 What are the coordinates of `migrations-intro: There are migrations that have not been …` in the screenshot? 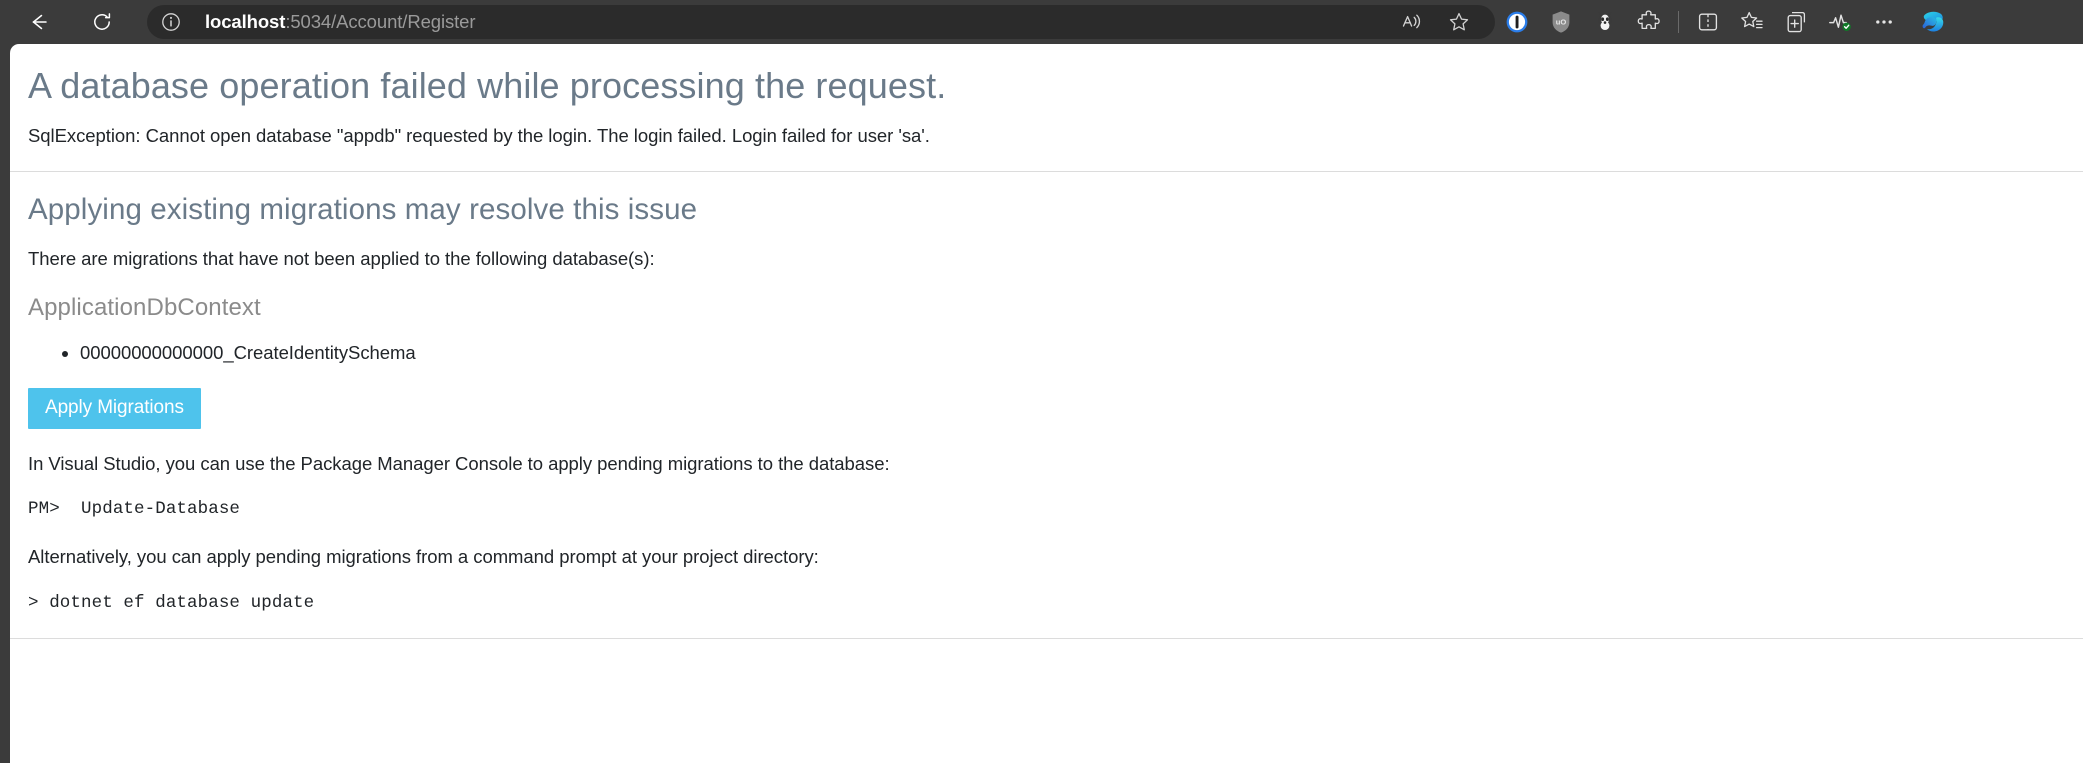 It's located at (341, 259).